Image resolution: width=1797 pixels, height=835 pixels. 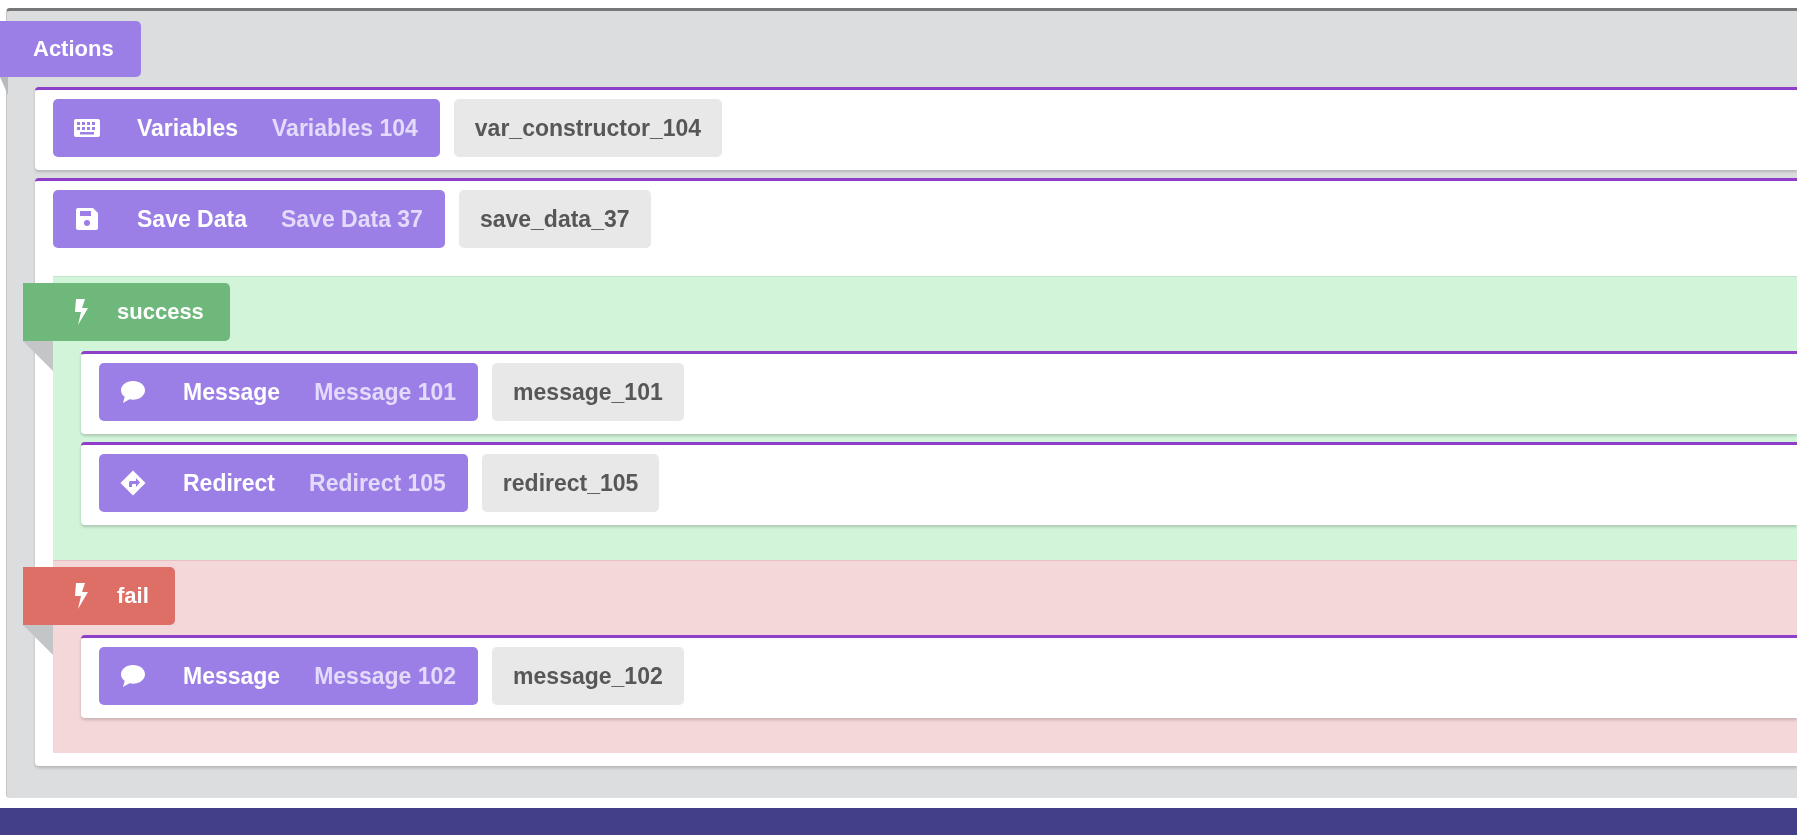 What do you see at coordinates (246, 128) in the screenshot?
I see `action-button: Variables Variables 104` at bounding box center [246, 128].